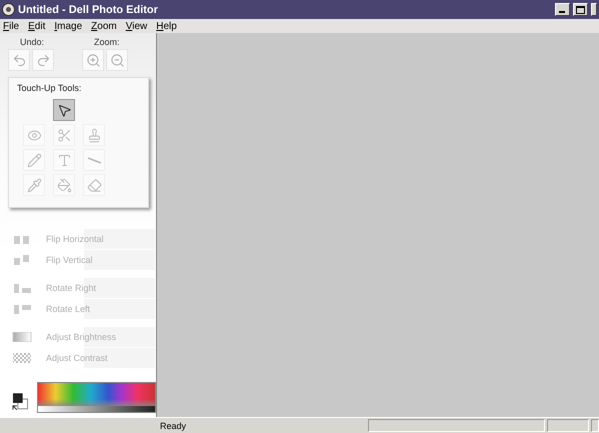 This screenshot has height=433, width=599. What do you see at coordinates (34, 135) in the screenshot?
I see `eye-icon` at bounding box center [34, 135].